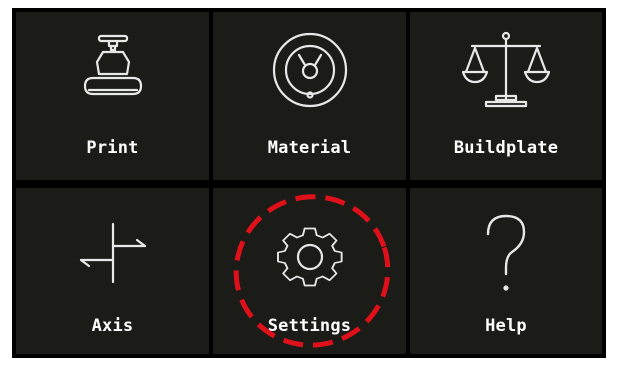  Describe the element at coordinates (113, 70) in the screenshot. I see `print-head-icon` at that location.